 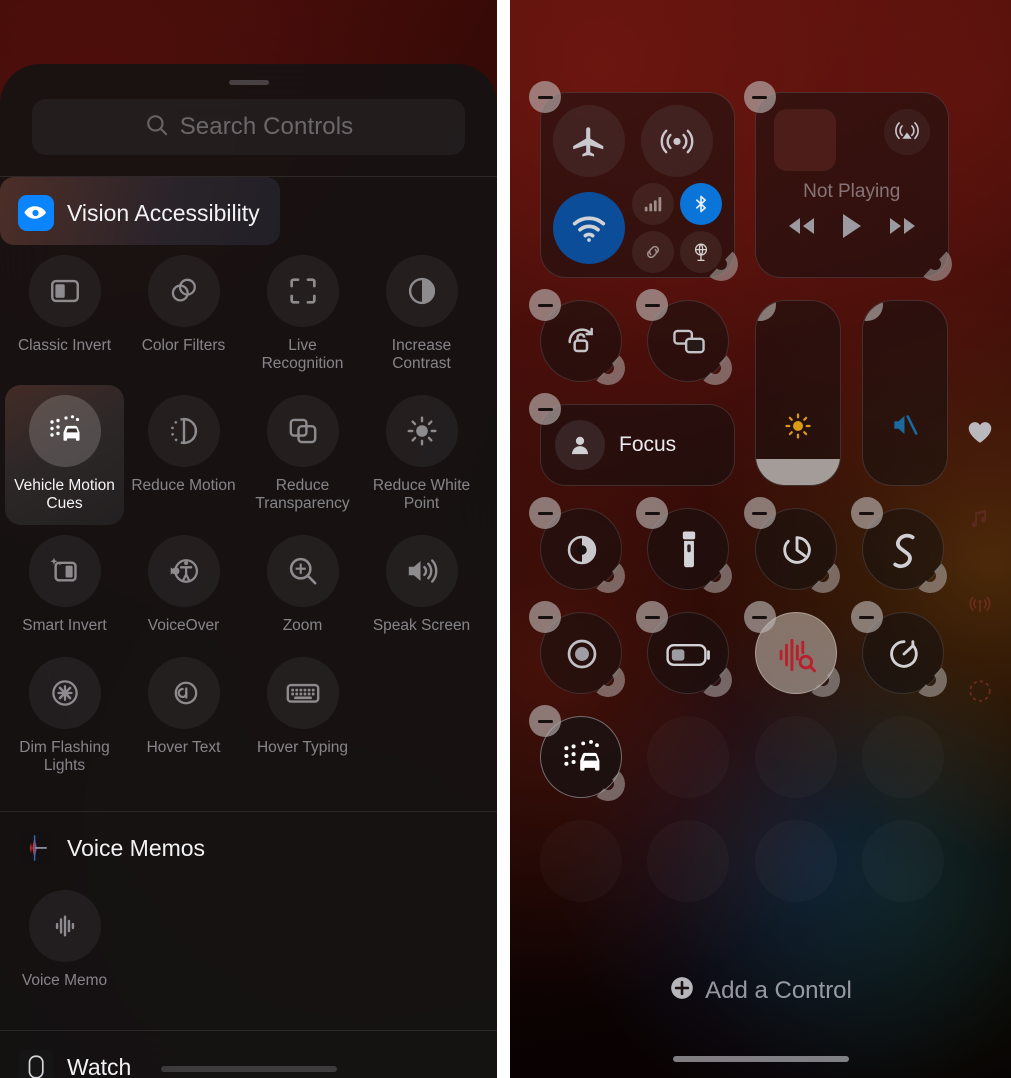 I want to click on control-dim-flashing-lights: Dim Flashing Lights, so click(x=64, y=717).